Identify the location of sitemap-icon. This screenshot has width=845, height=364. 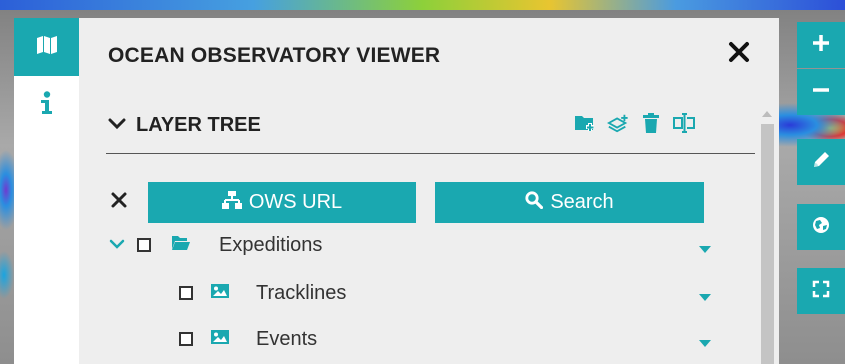
(231, 202).